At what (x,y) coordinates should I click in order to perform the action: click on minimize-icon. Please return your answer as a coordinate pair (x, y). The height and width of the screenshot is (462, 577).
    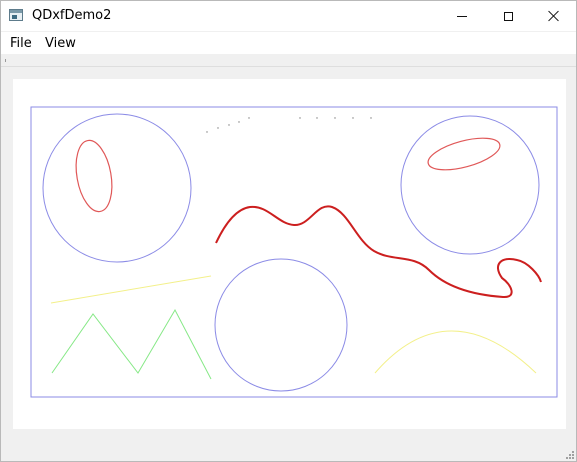
    Looking at the image, I should click on (462, 16).